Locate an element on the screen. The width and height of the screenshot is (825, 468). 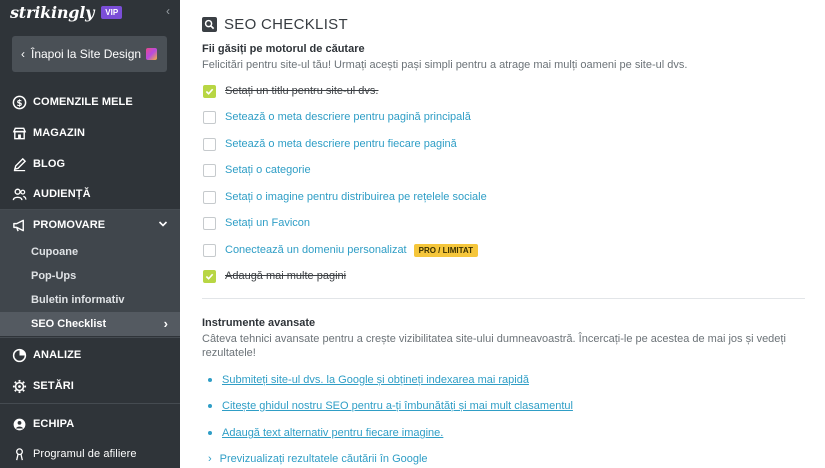
section-title-search-engine: Fii găsiți pe motorul de căutare is located at coordinates (283, 49).